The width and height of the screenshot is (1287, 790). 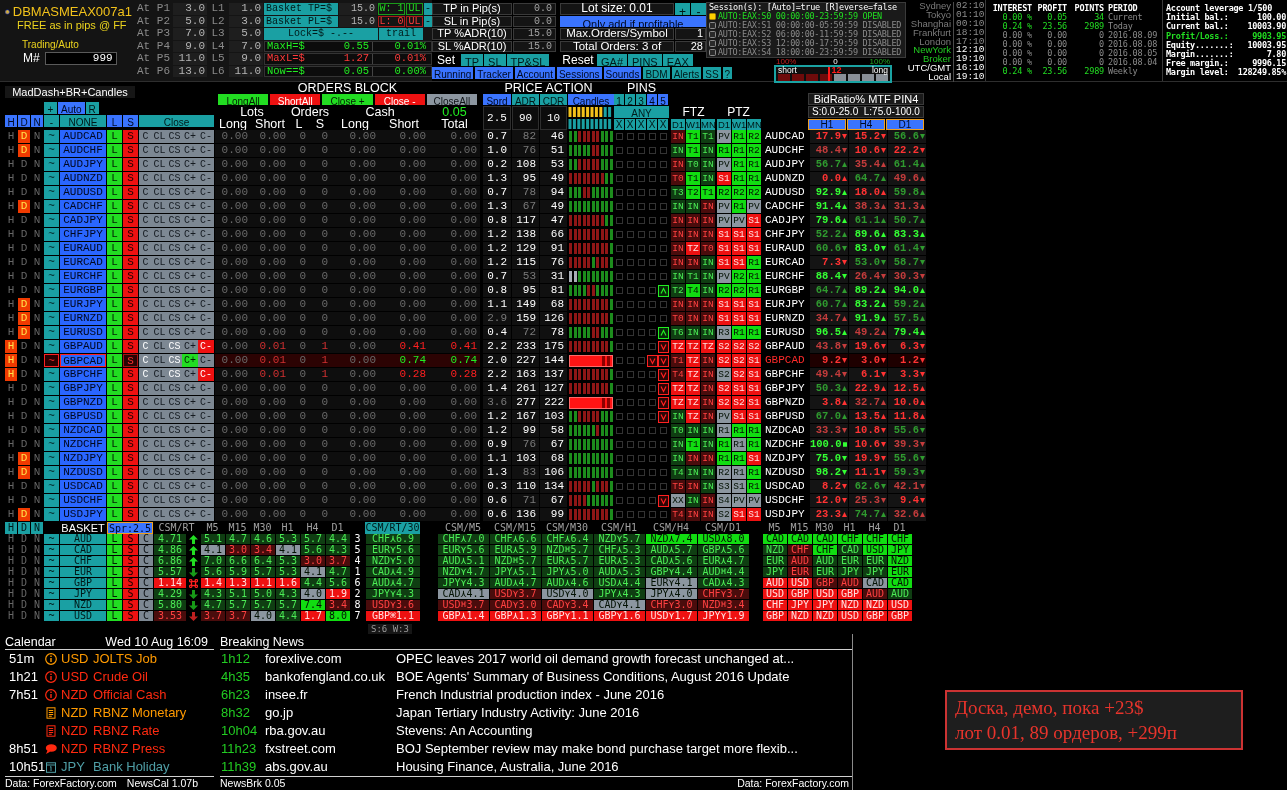 What do you see at coordinates (612, 60) in the screenshot?
I see `reset-button: GA#` at bounding box center [612, 60].